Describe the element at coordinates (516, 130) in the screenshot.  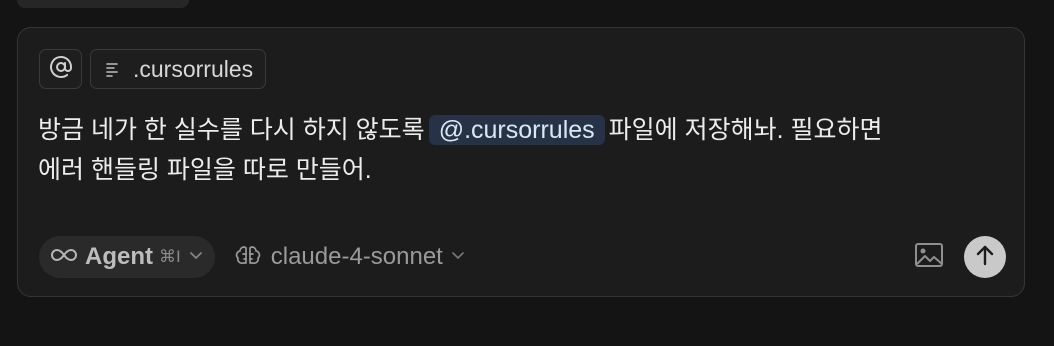
I see `file-mention: @.cursorrules` at that location.